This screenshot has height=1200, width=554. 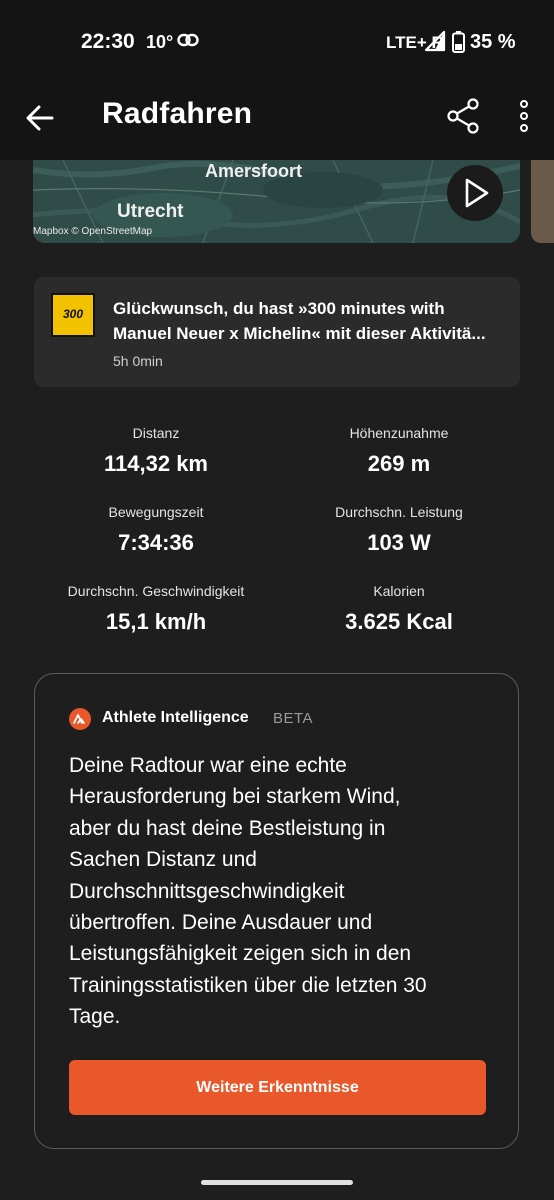 What do you see at coordinates (207, 891) in the screenshot?
I see `text-line: Durchschnittsgeschwindigkeit` at bounding box center [207, 891].